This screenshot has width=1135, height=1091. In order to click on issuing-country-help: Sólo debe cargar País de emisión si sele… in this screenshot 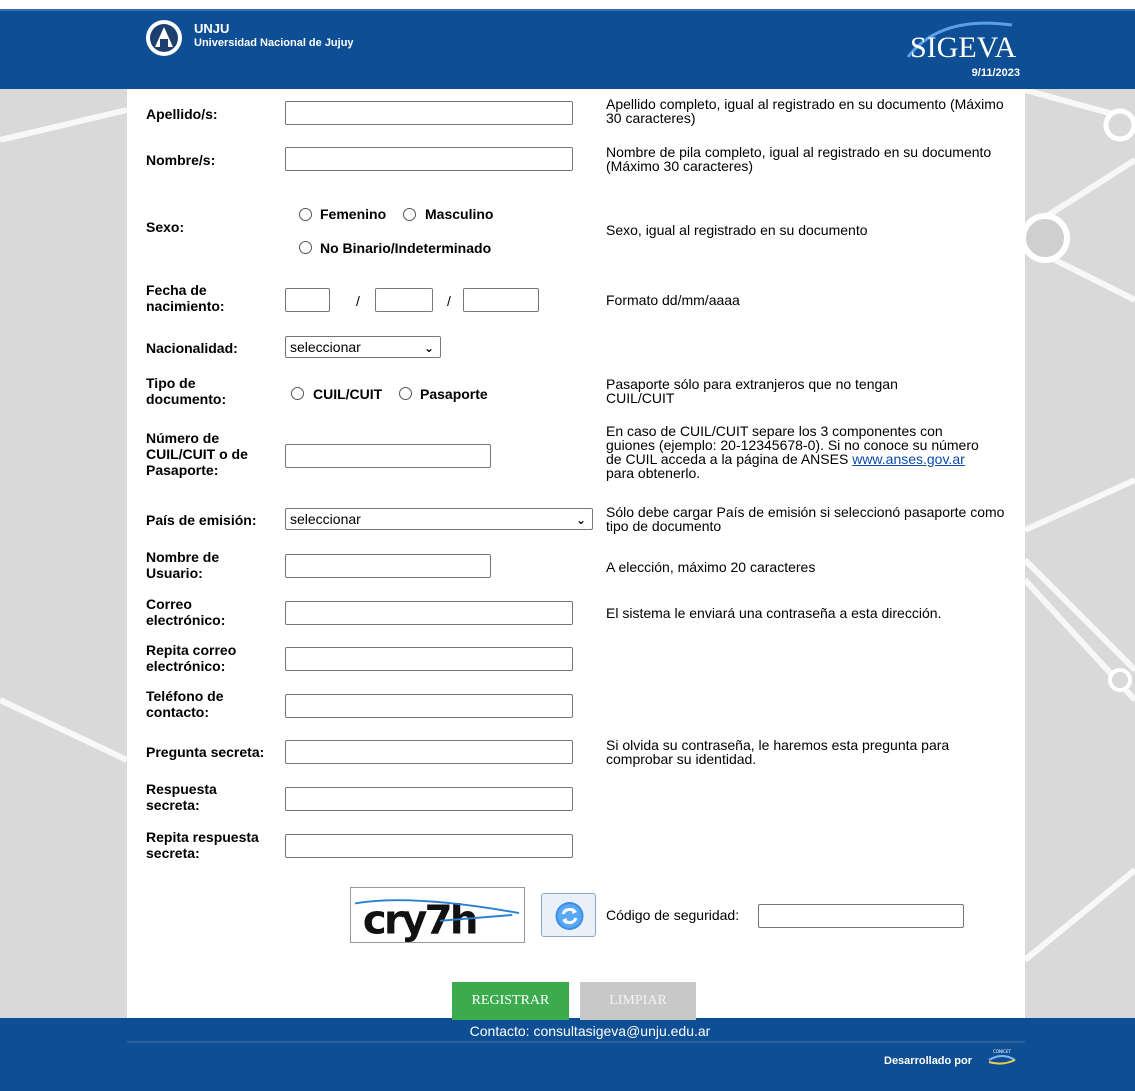, I will do `click(805, 519)`.